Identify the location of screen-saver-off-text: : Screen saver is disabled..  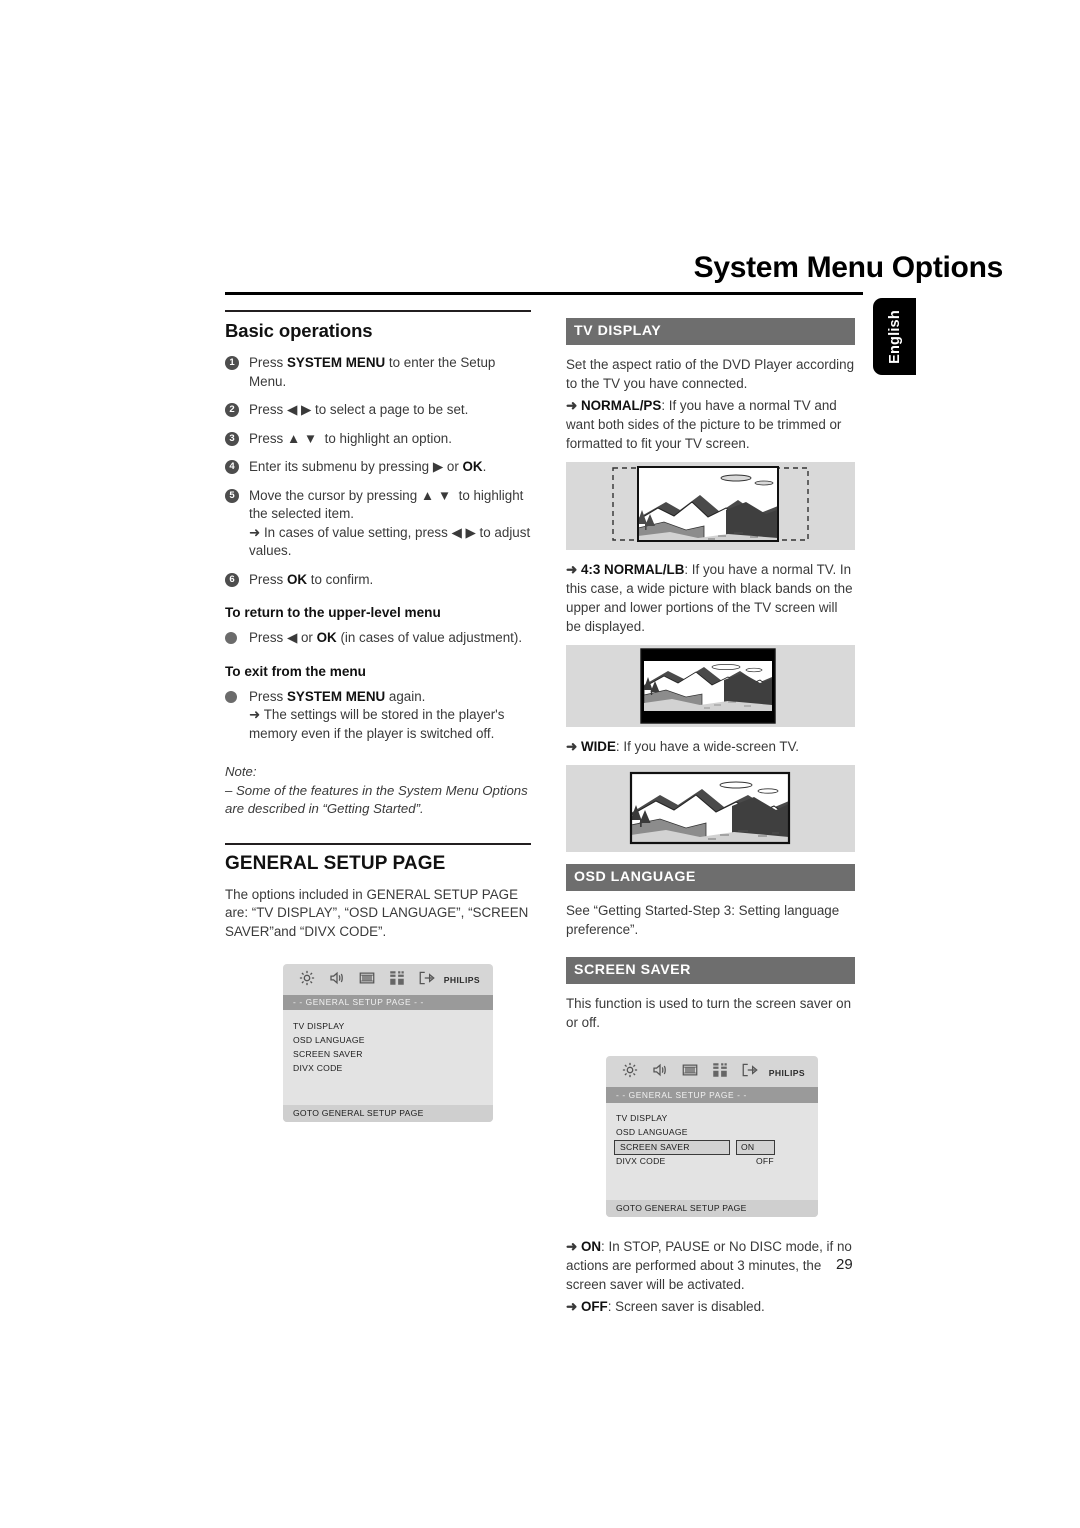
(686, 1306).